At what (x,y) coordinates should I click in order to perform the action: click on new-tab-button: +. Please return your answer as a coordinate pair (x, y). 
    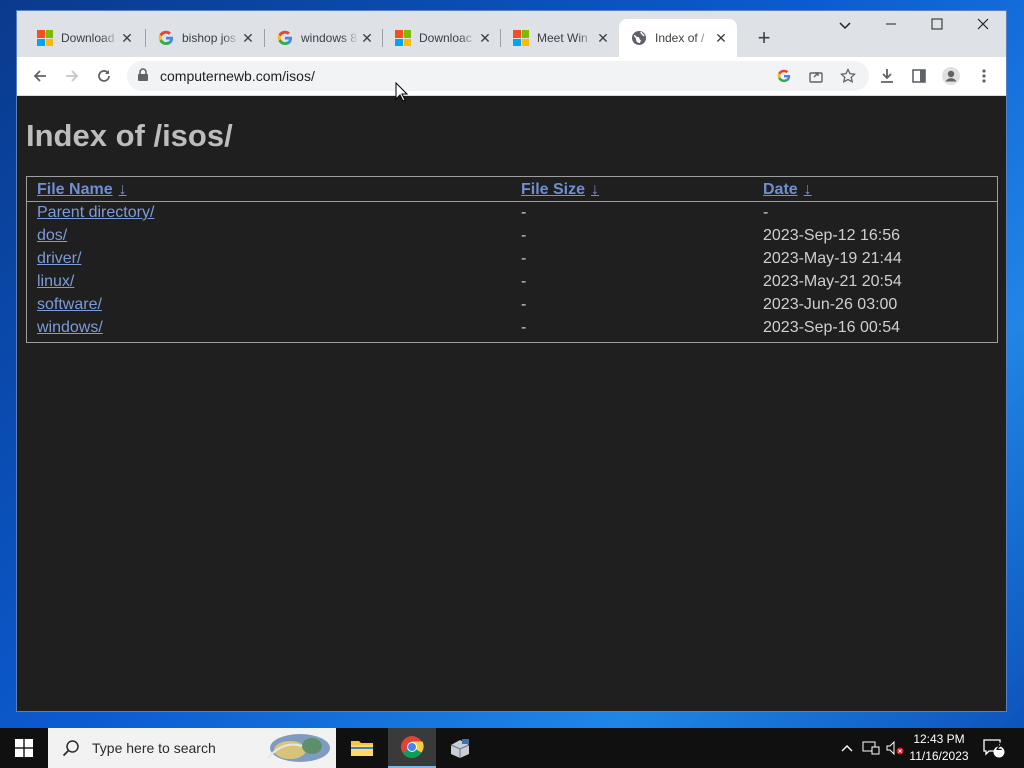
    Looking at the image, I should click on (764, 39).